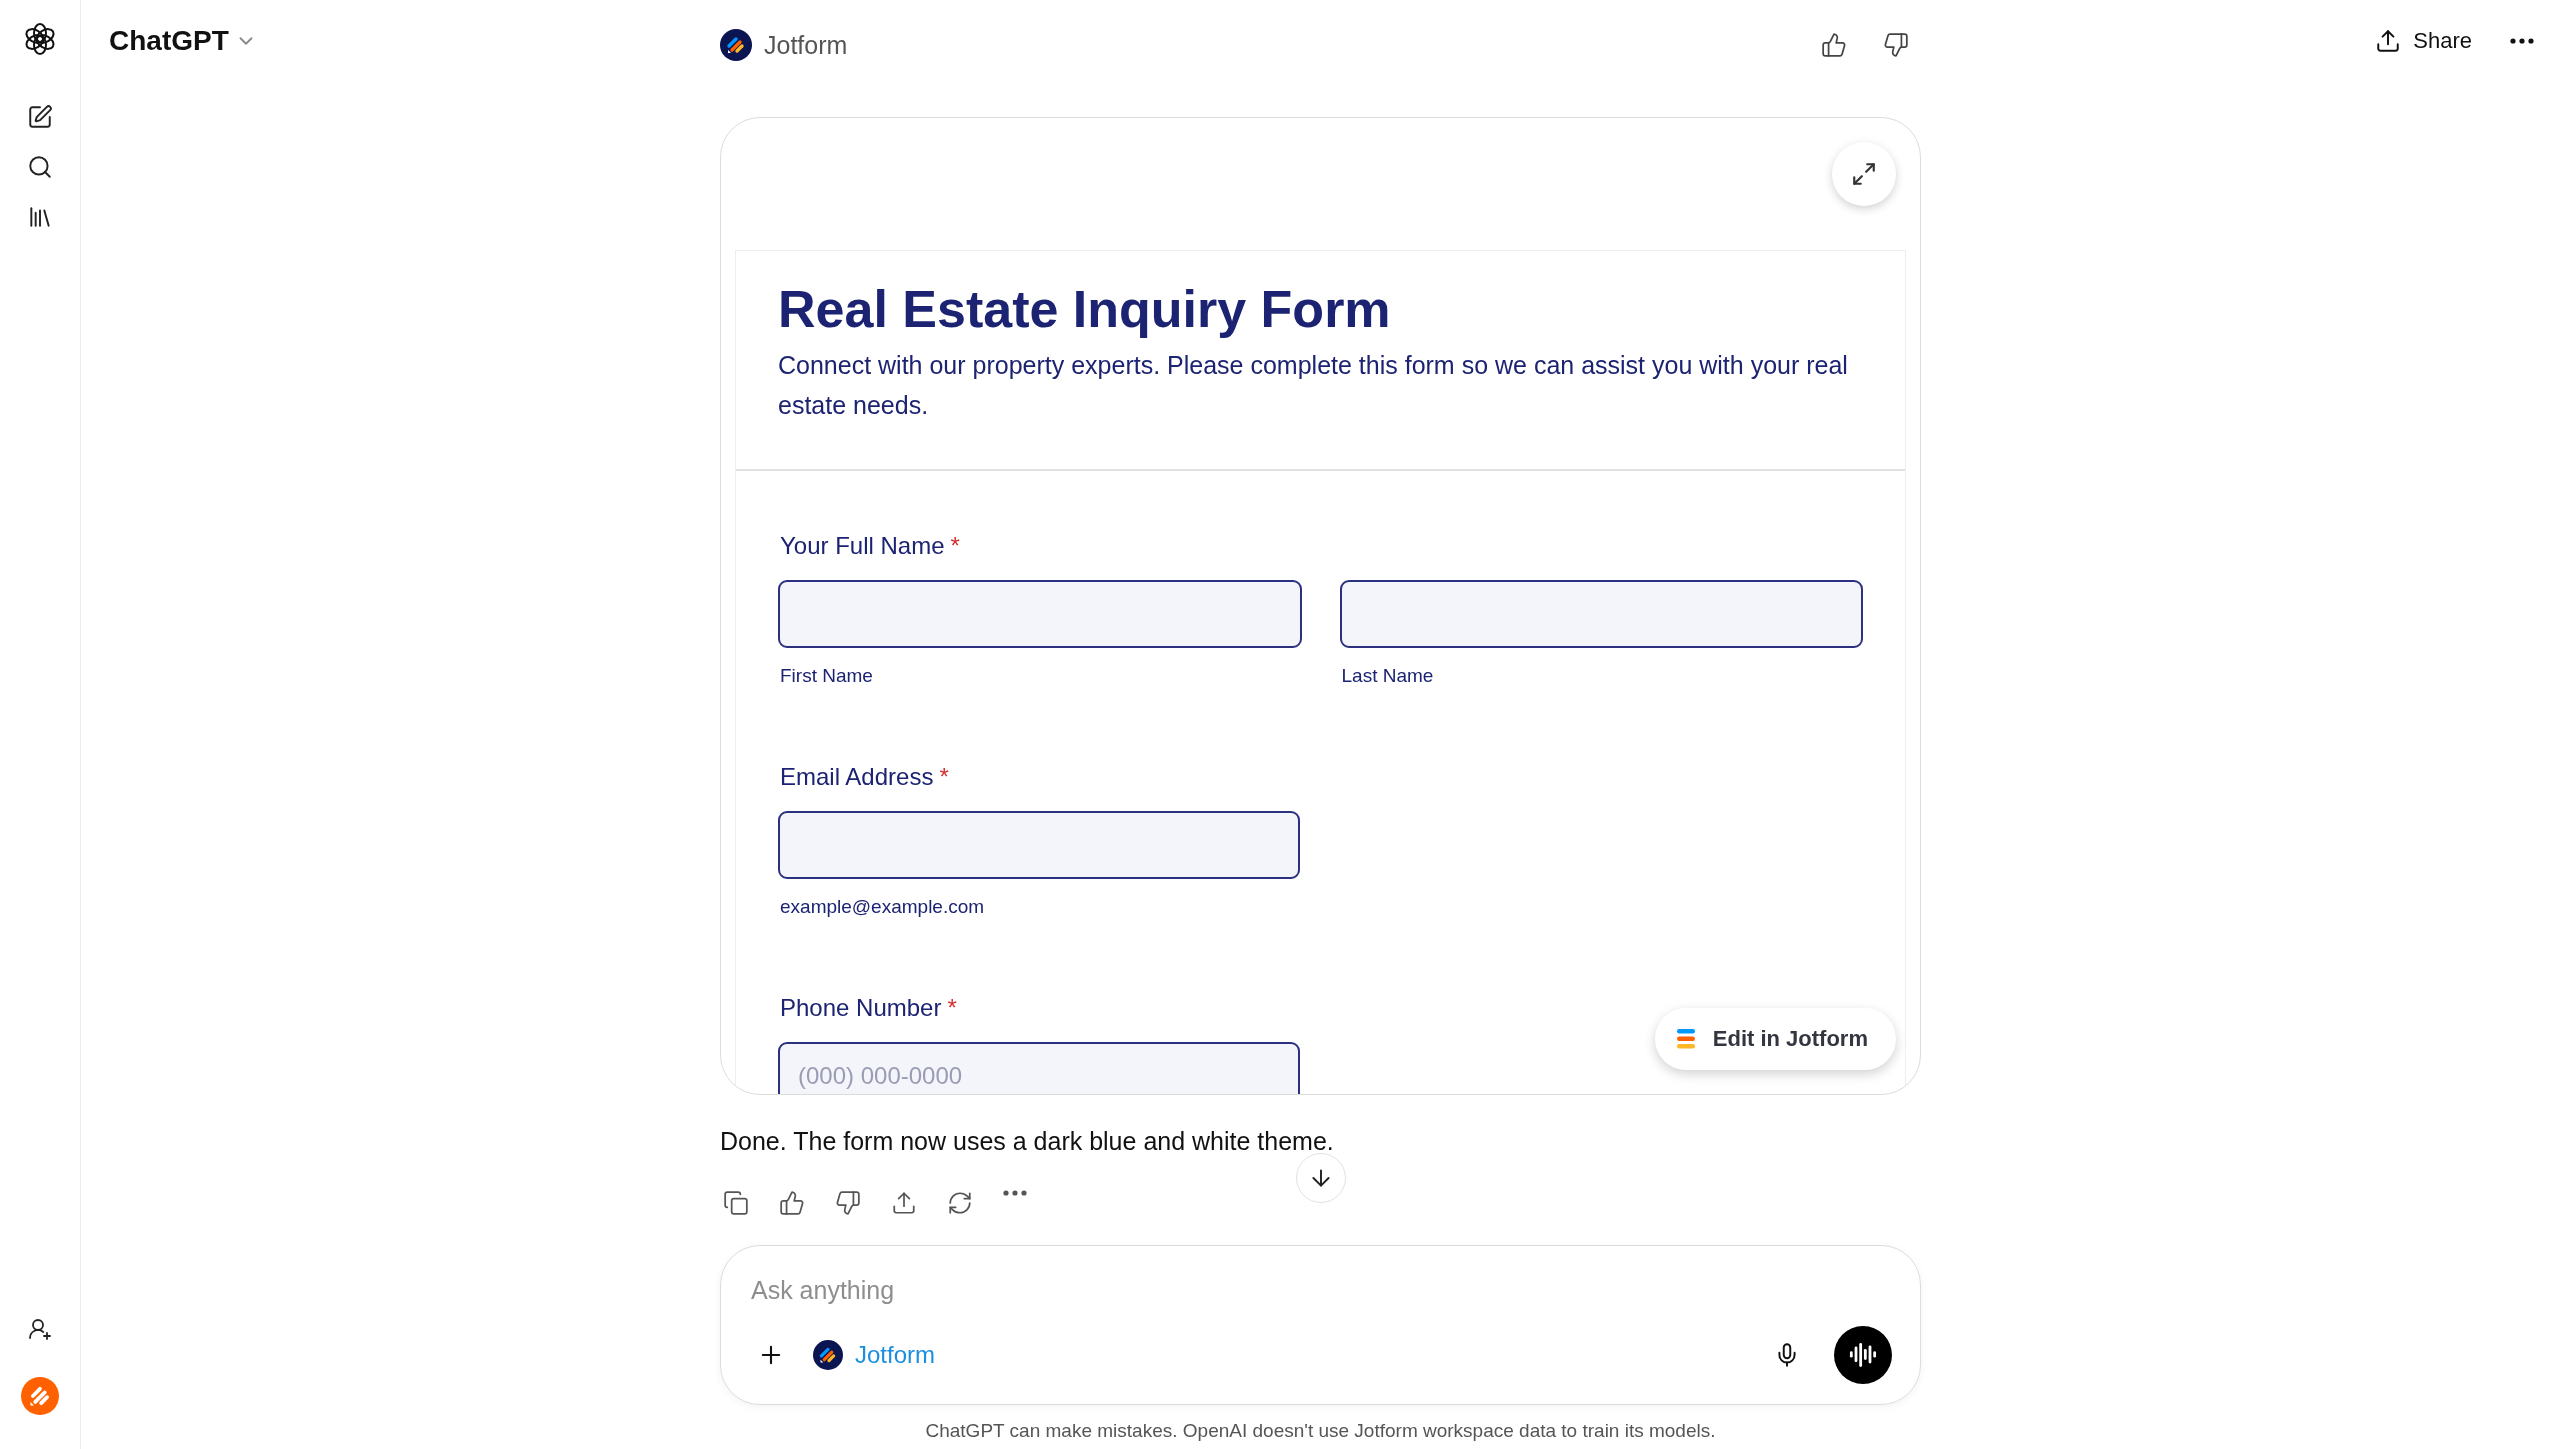  What do you see at coordinates (960, 1203) in the screenshot?
I see `refresh-icon` at bounding box center [960, 1203].